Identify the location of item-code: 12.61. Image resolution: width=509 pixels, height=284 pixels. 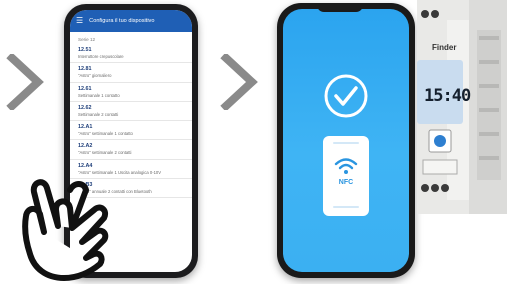
(85, 88).